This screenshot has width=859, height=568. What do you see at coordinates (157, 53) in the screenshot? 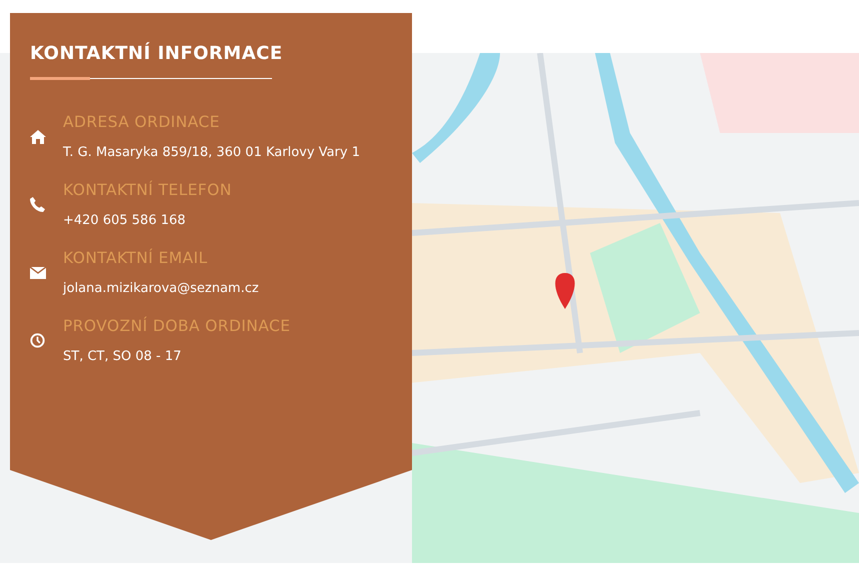
I see `card-title: KONTAKTNÍ INFORMACE` at bounding box center [157, 53].